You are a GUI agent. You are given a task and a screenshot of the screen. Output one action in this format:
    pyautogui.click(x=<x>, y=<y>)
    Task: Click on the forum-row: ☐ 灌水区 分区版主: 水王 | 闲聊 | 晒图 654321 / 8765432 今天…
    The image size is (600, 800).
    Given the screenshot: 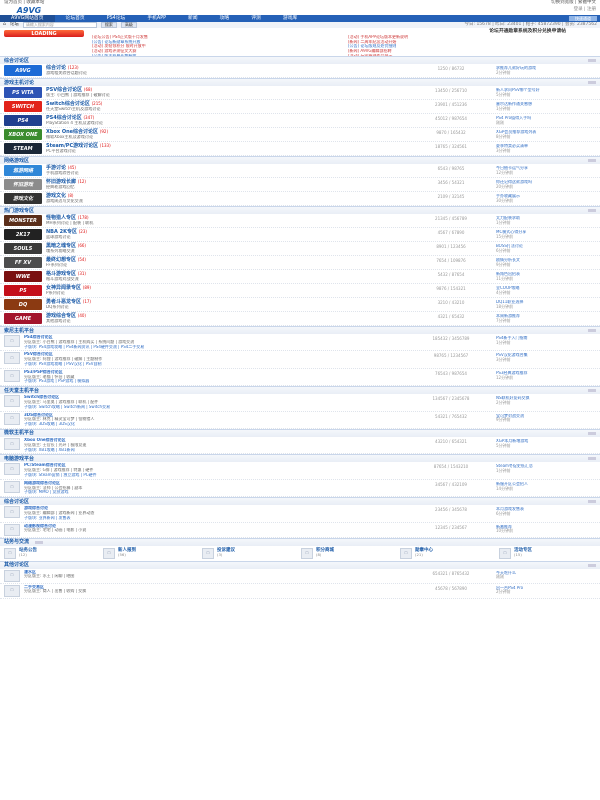 What is the action you would take?
    pyautogui.click(x=300, y=576)
    